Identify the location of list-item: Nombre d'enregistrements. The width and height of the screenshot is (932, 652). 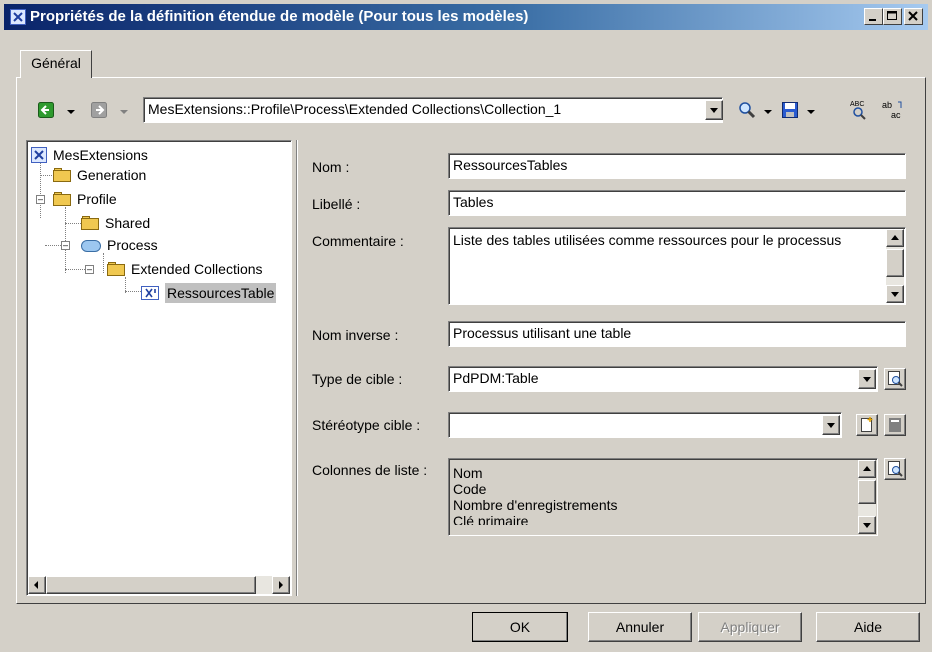
(535, 505).